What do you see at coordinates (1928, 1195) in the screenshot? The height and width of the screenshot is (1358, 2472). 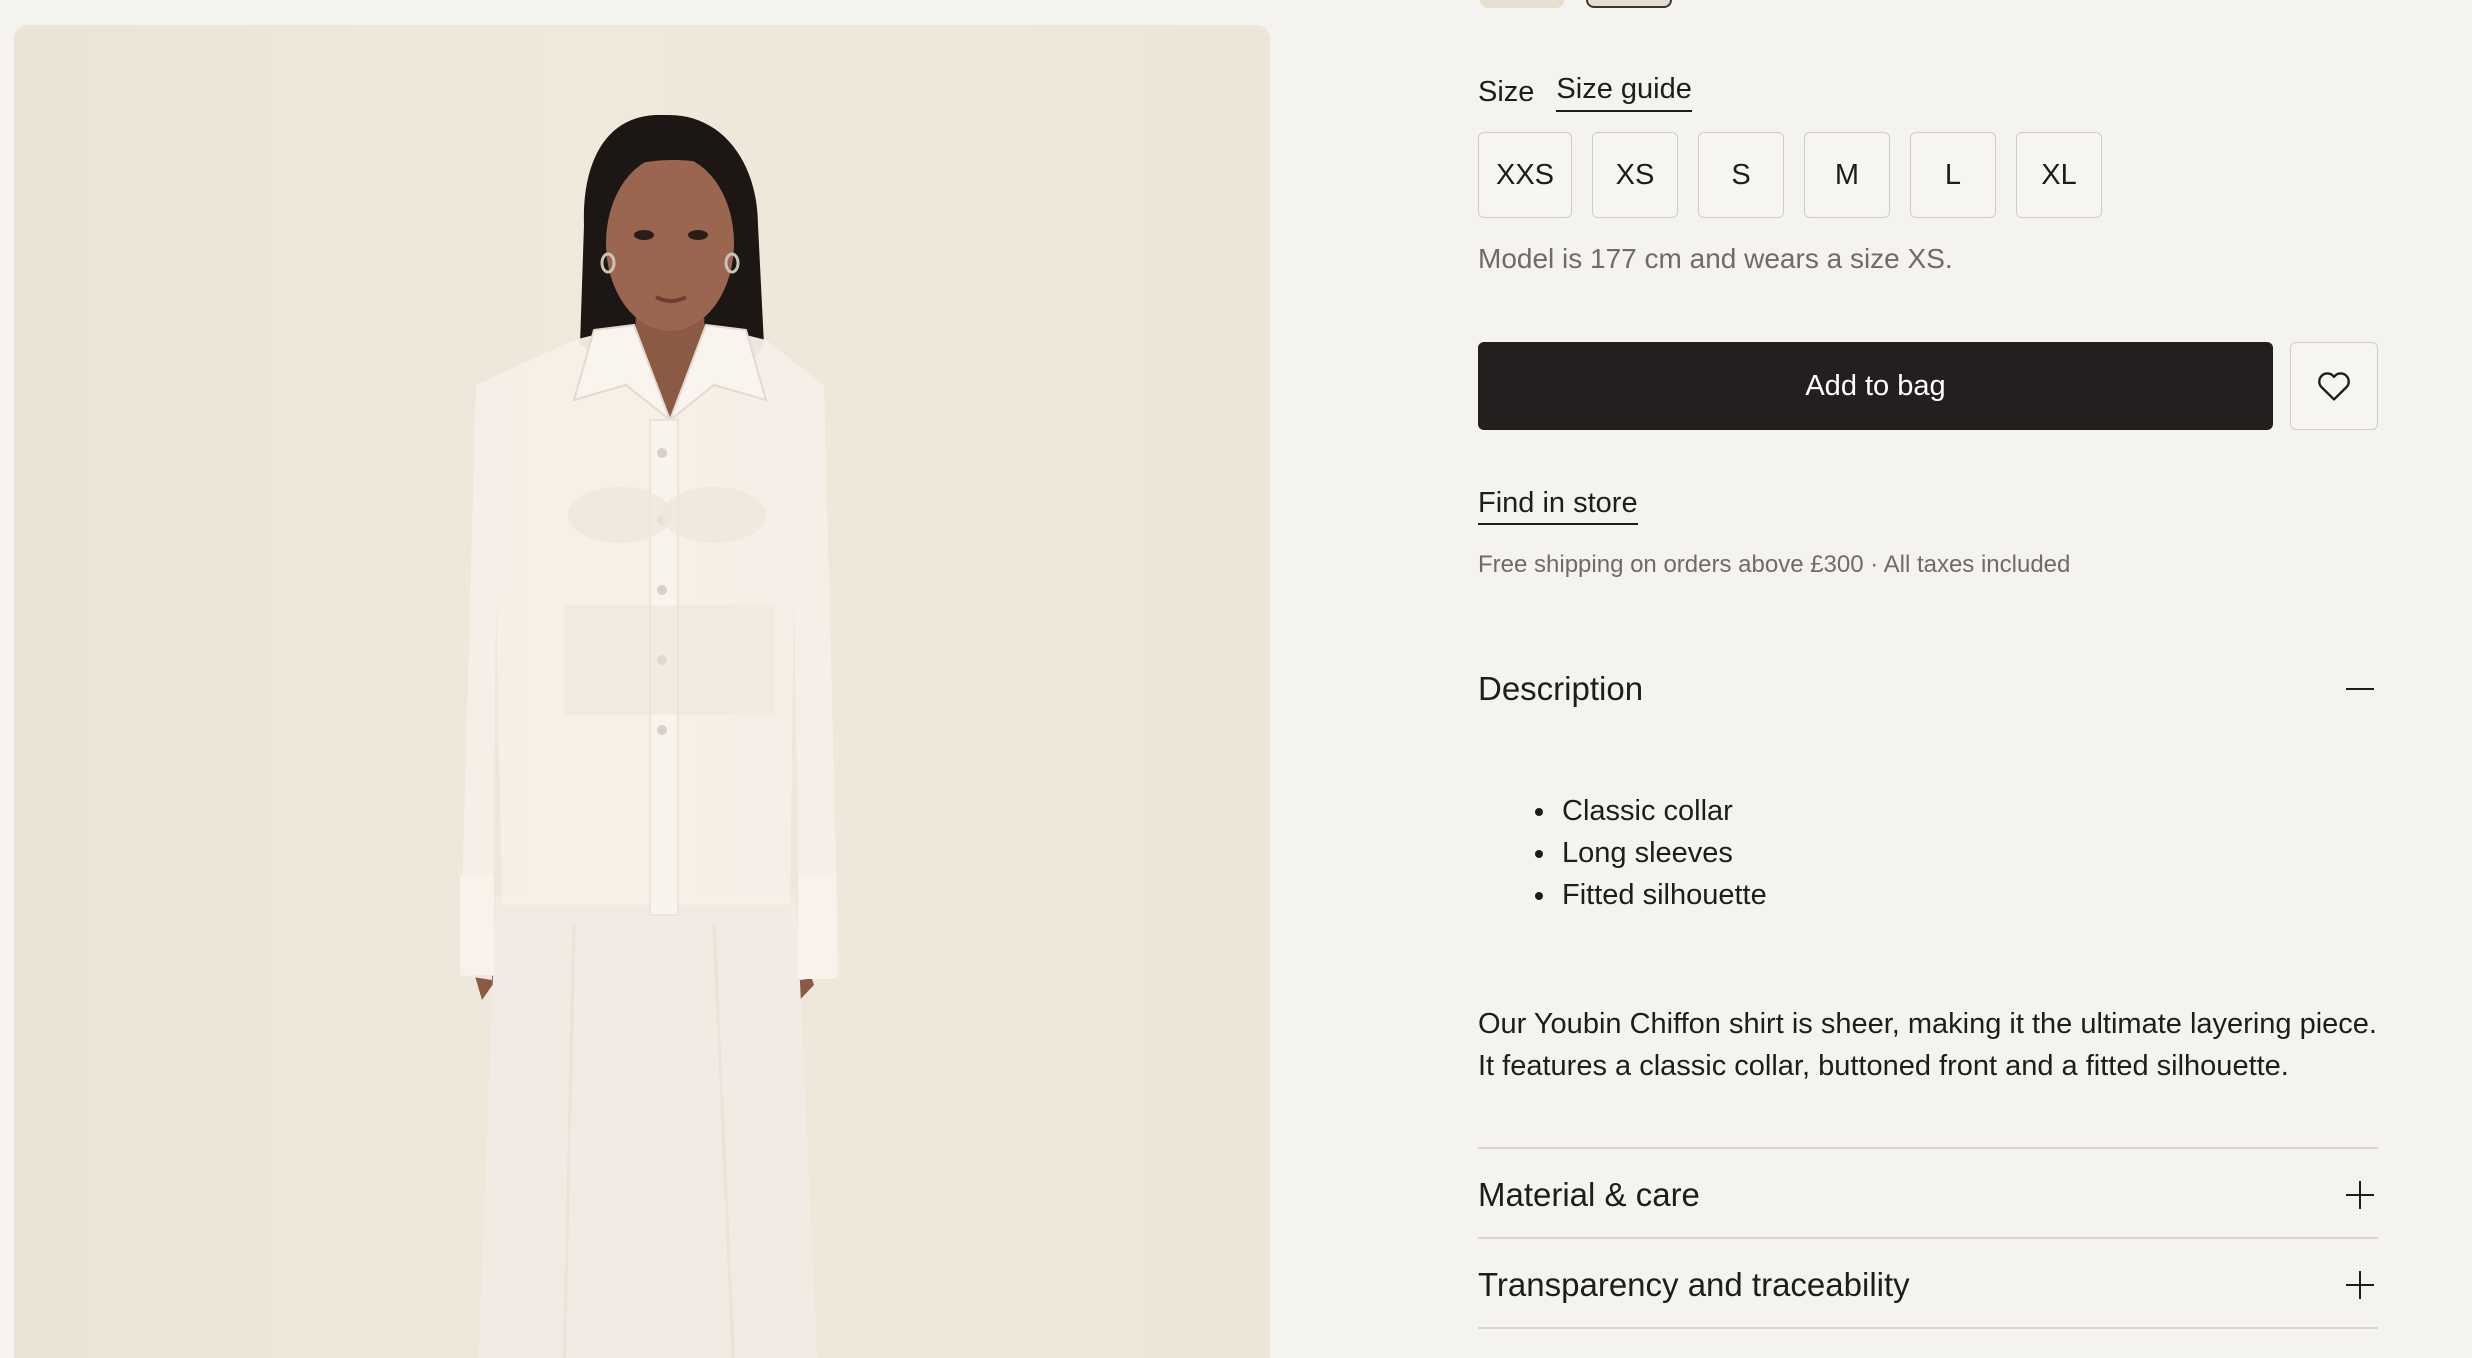 I see `accordion-material-header: Material & care` at bounding box center [1928, 1195].